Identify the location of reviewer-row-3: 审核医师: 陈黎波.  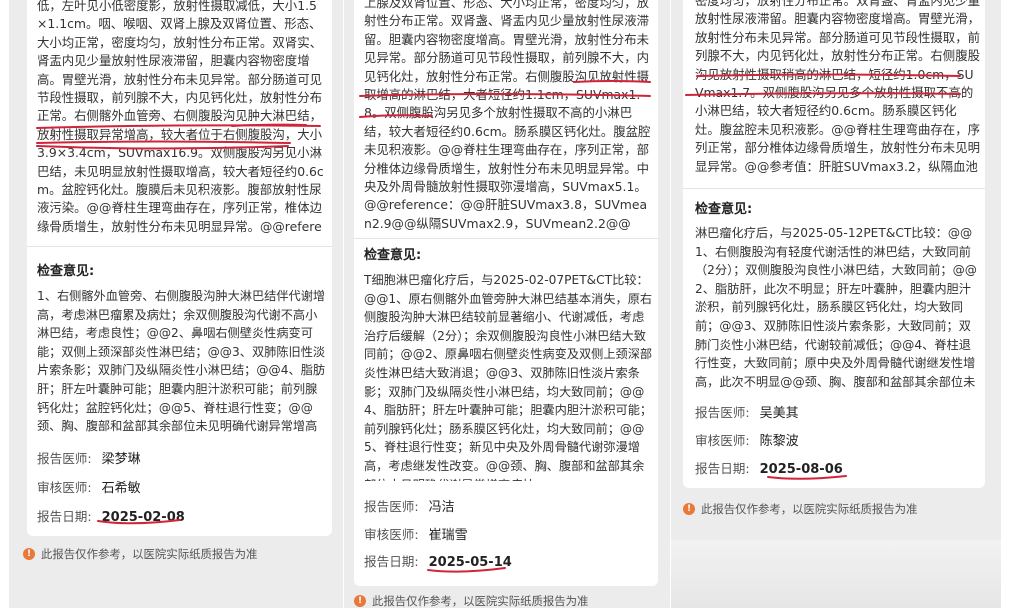
(747, 439).